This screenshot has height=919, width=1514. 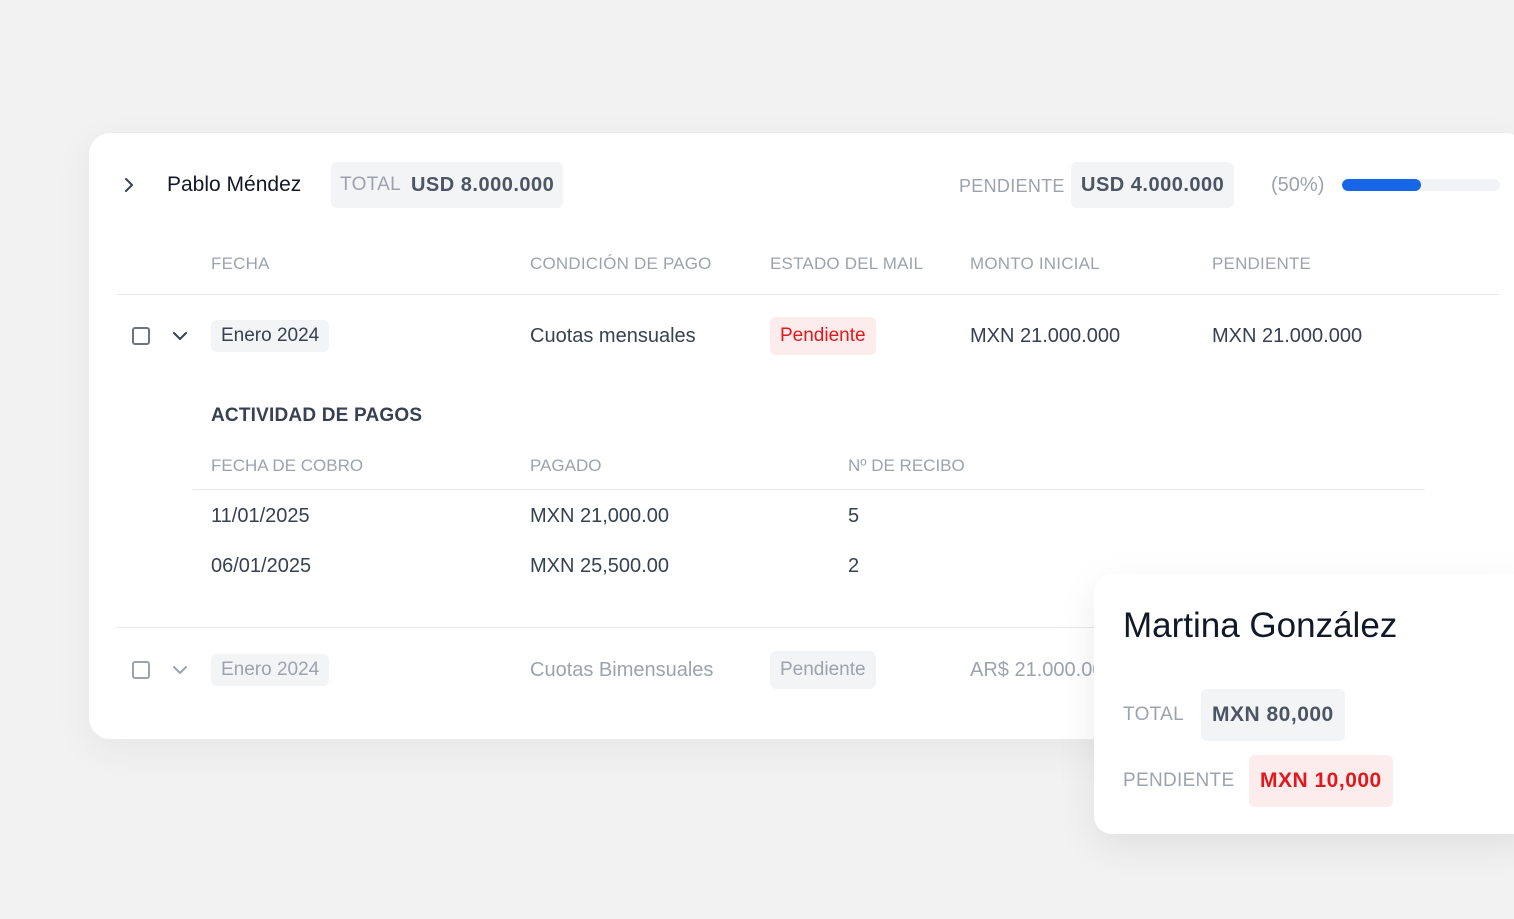 What do you see at coordinates (287, 465) in the screenshot?
I see `sub-header-fecha: FECHA DE COBRO` at bounding box center [287, 465].